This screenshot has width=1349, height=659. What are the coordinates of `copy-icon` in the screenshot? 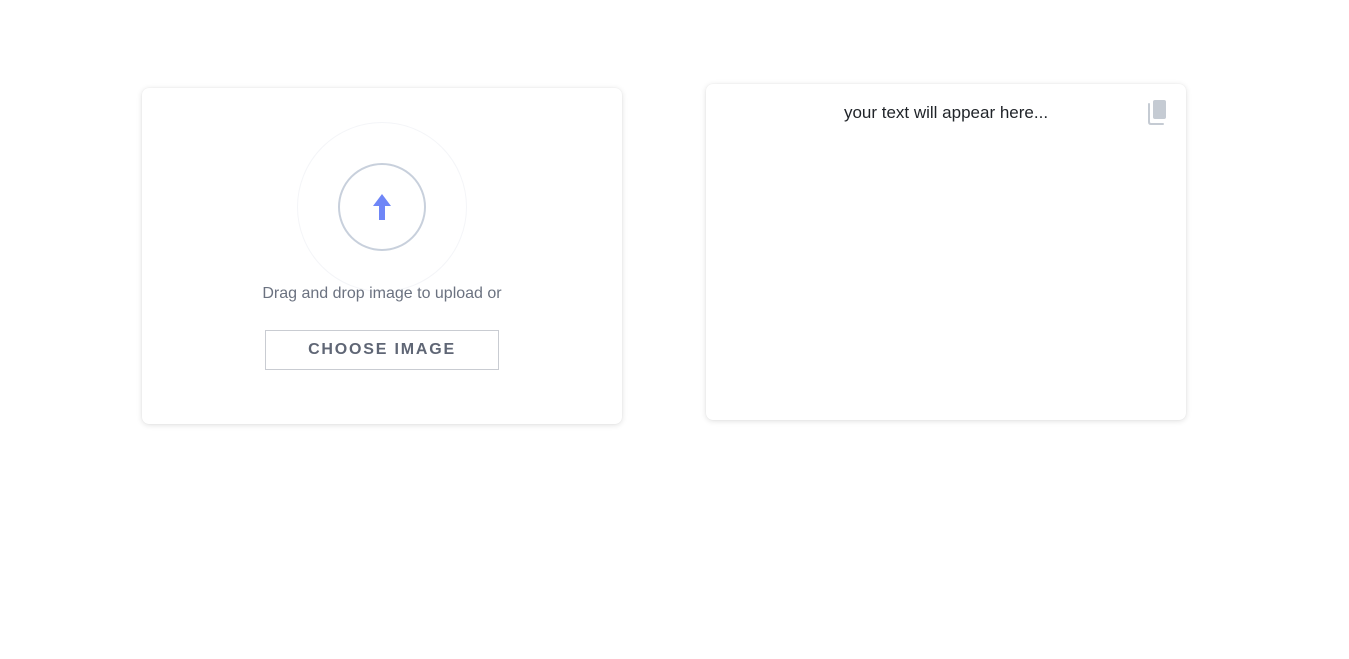 It's located at (1158, 112).